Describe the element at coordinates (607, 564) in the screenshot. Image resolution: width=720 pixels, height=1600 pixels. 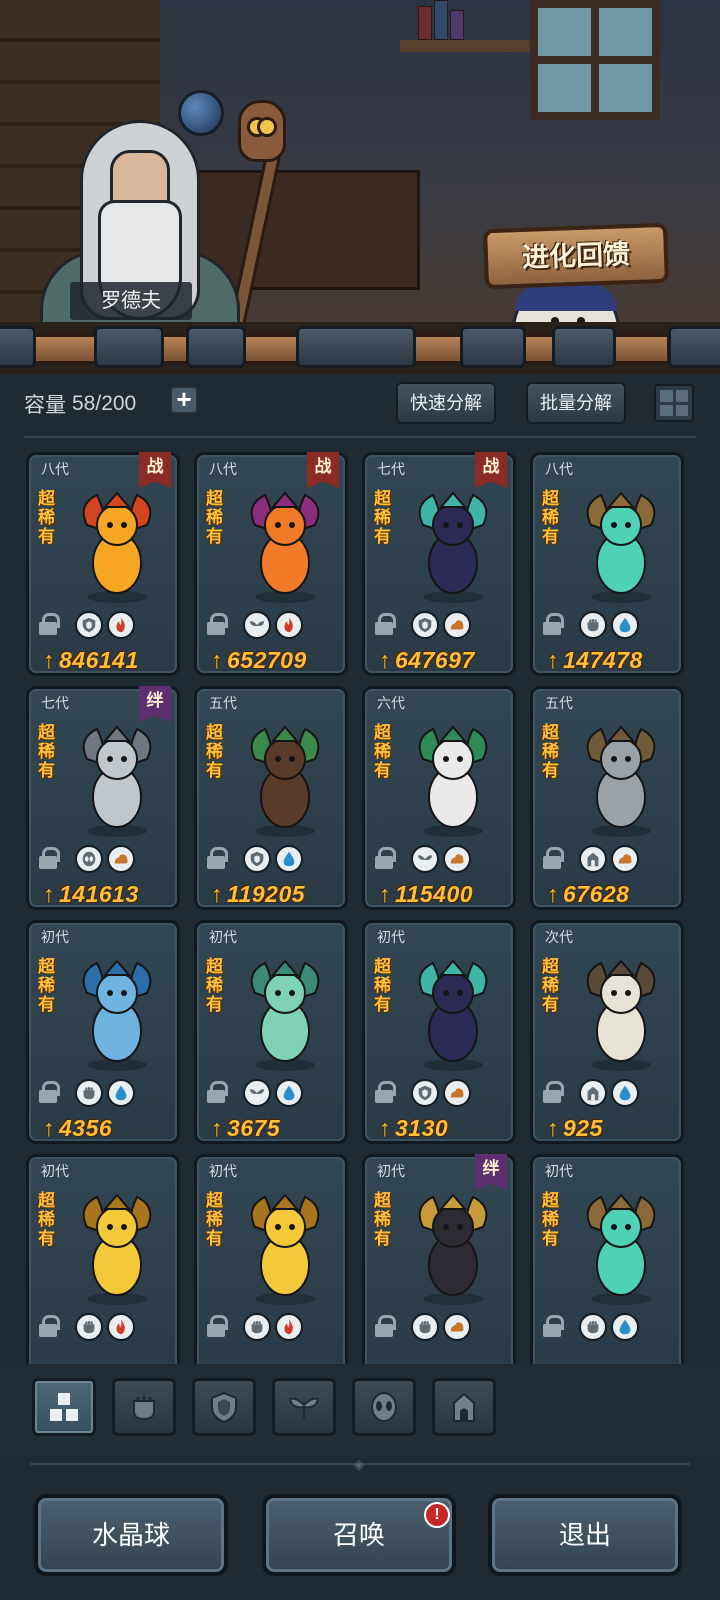
I see `monster-card: 八代 超稀有 ↑ 147478` at that location.